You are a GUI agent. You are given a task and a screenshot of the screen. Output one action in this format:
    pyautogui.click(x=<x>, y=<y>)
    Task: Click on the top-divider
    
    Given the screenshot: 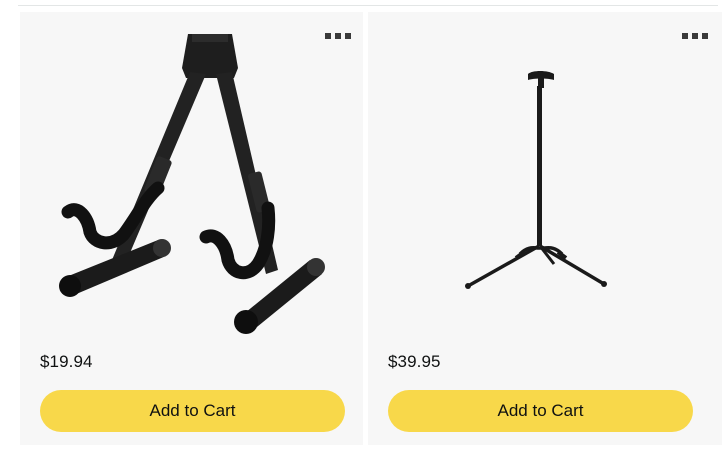 What is the action you would take?
    pyautogui.click(x=368, y=5)
    